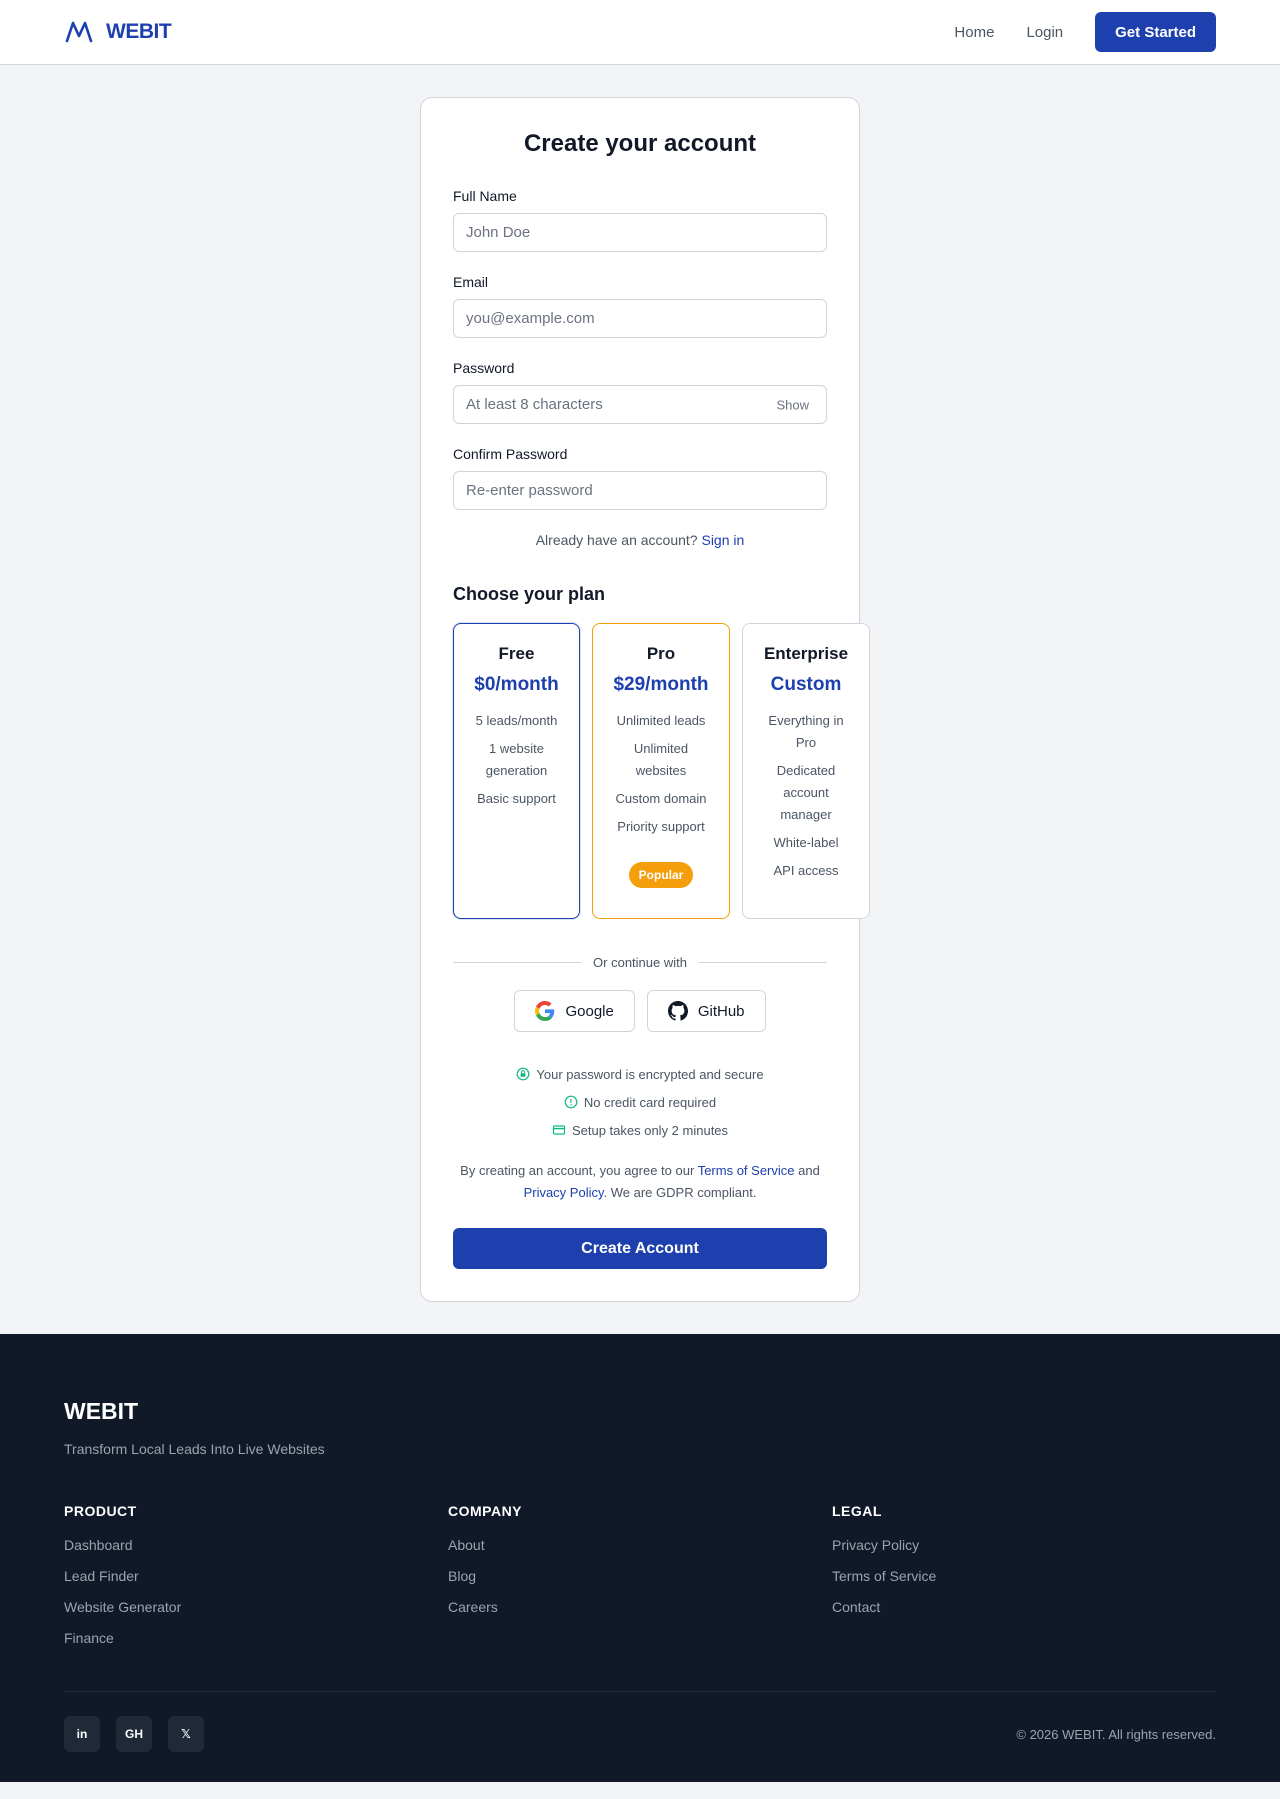 This screenshot has height=1799, width=1280. What do you see at coordinates (806, 792) in the screenshot?
I see `plan-feature: Dedicated account manager` at bounding box center [806, 792].